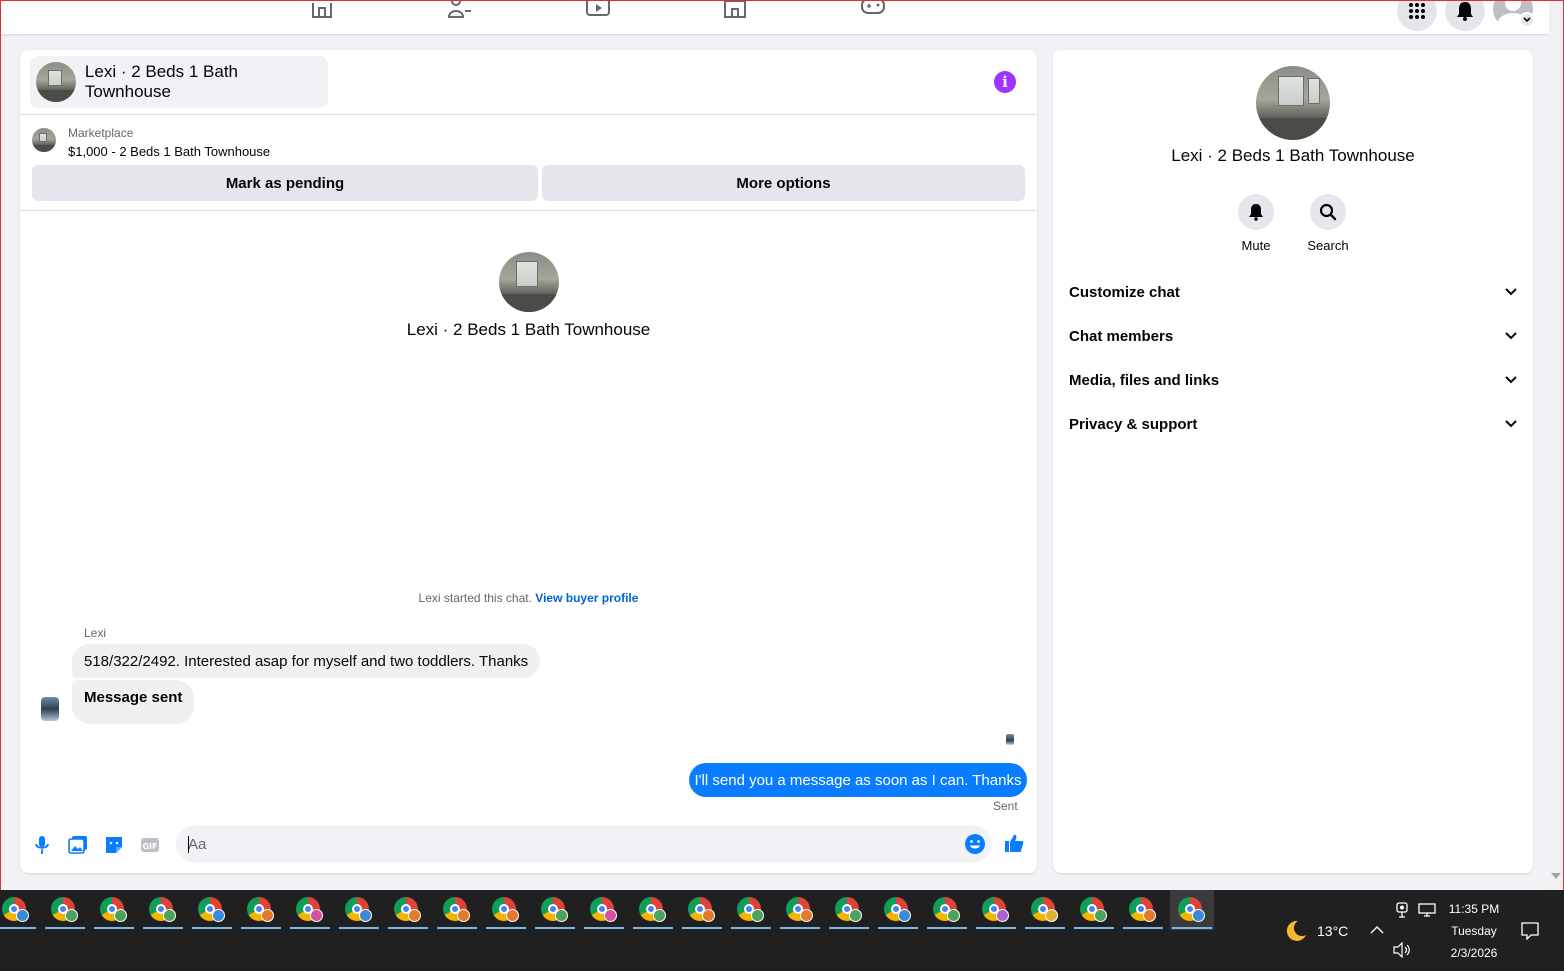  Describe the element at coordinates (1402, 951) in the screenshot. I see `volume-icon` at that location.